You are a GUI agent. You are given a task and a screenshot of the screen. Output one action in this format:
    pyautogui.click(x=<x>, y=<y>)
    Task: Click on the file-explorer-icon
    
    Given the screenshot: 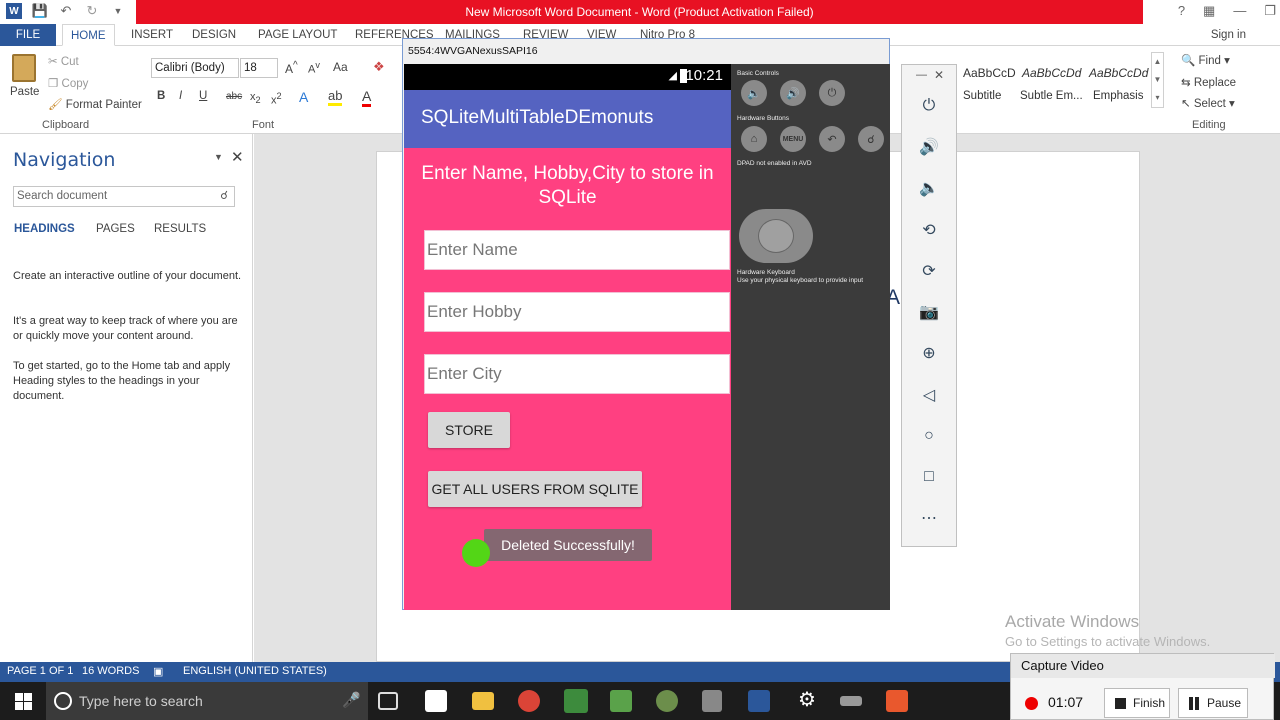 What is the action you would take?
    pyautogui.click(x=483, y=701)
    